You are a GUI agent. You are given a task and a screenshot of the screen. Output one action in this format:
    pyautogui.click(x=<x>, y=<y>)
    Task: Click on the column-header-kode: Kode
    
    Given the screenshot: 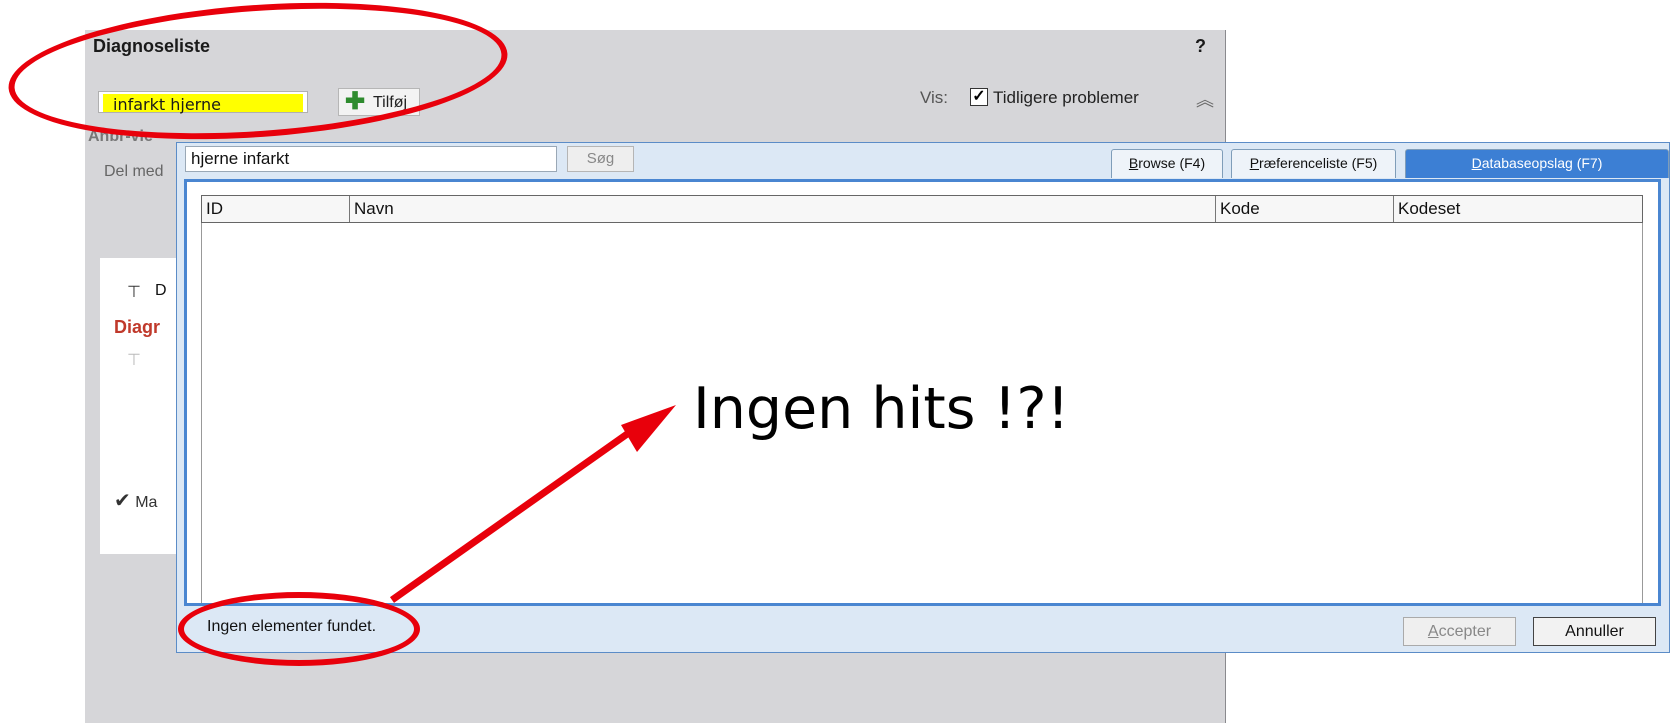 What is the action you would take?
    pyautogui.click(x=1305, y=209)
    